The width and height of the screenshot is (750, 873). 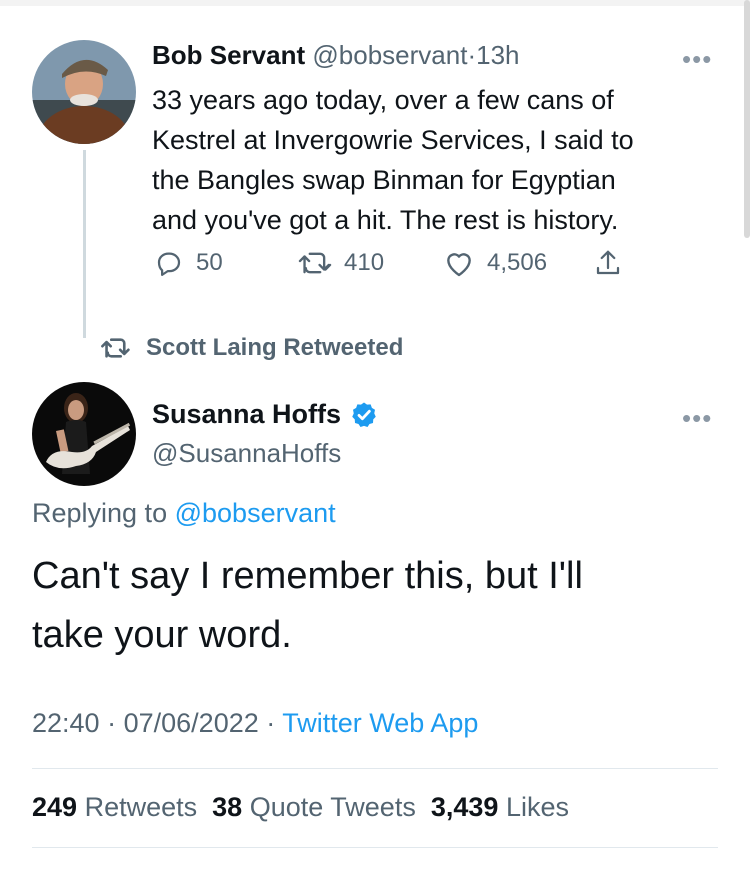 I want to click on retweet-count: 410, so click(x=364, y=262).